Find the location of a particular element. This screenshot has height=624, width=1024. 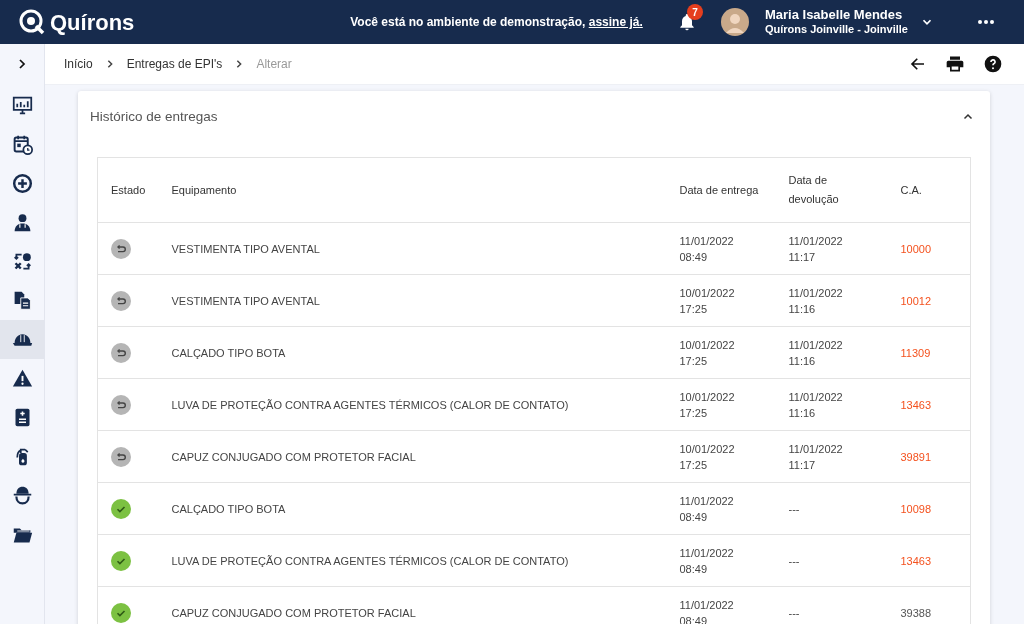

user-unit: Quírons Joinville - Joinville is located at coordinates (836, 29).